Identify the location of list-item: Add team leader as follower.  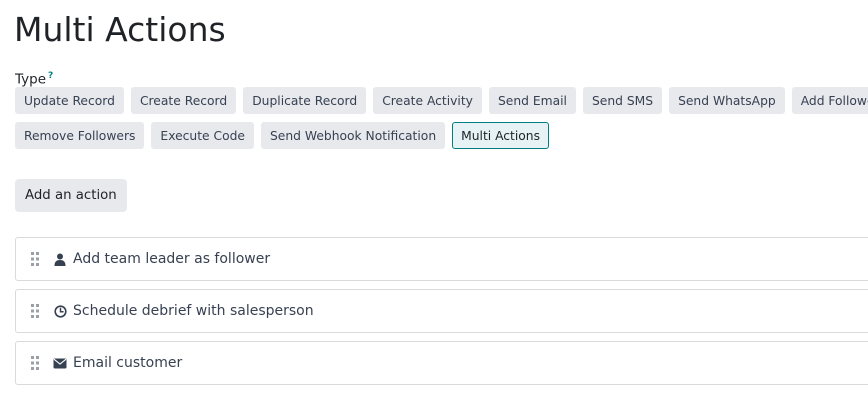
(441, 259).